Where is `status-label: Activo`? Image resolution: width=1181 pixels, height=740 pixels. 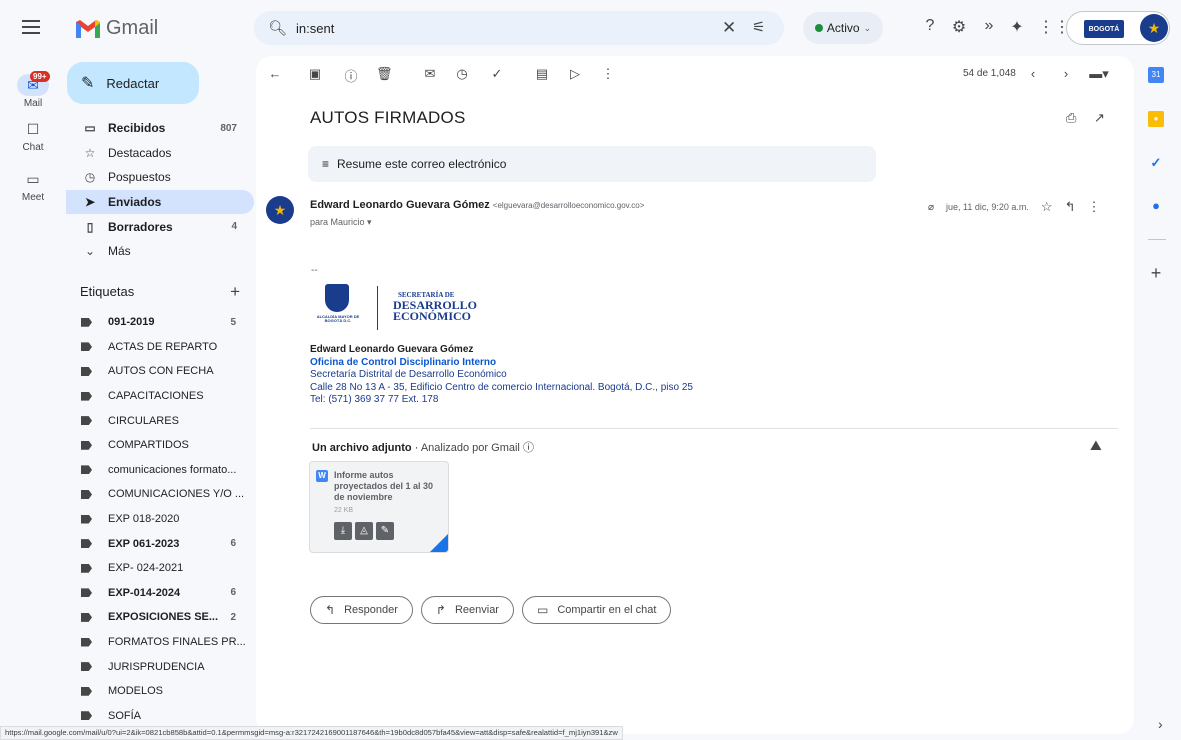
status-label: Activo is located at coordinates (843, 28).